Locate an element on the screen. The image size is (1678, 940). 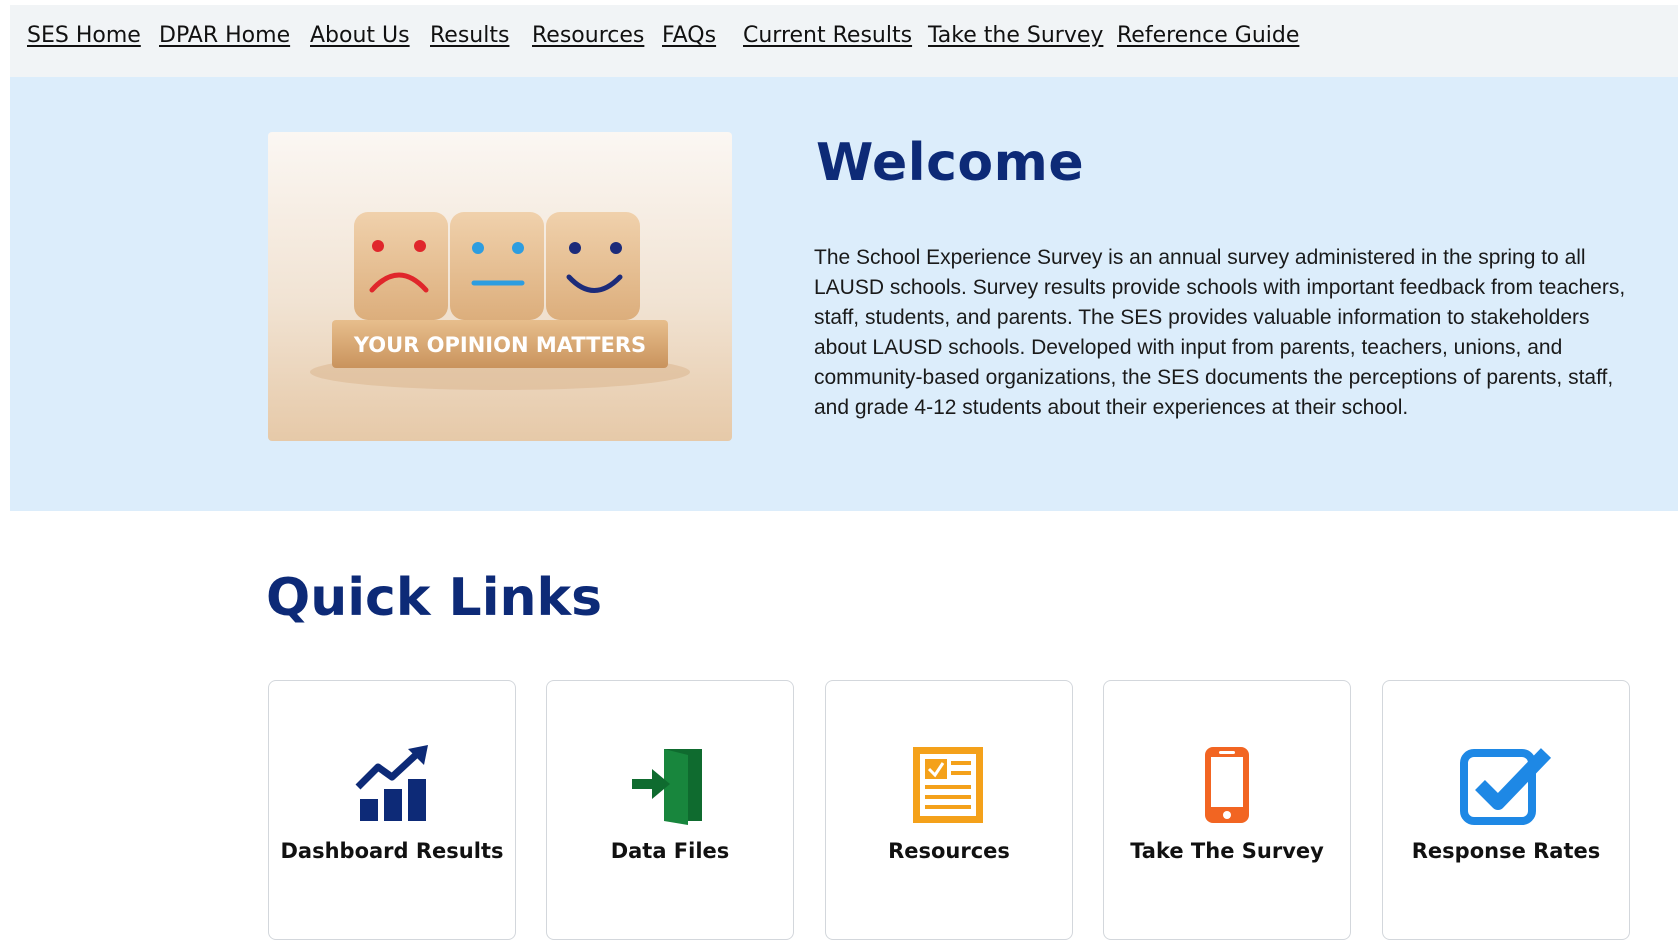
checkbox-icon is located at coordinates (1506, 785).